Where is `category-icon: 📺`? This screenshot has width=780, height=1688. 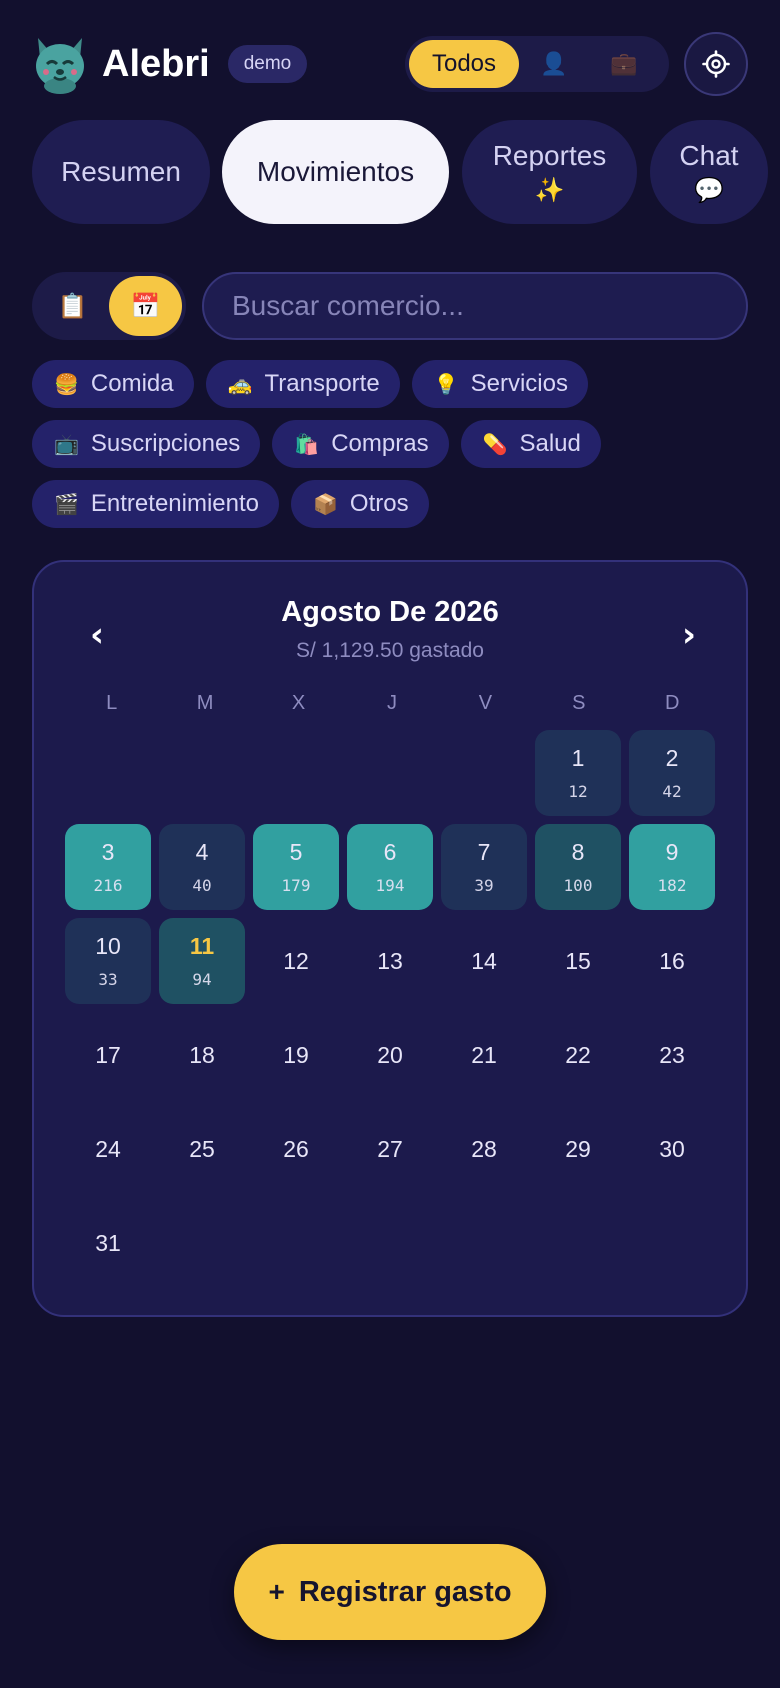
category-icon: 📺 is located at coordinates (66, 444).